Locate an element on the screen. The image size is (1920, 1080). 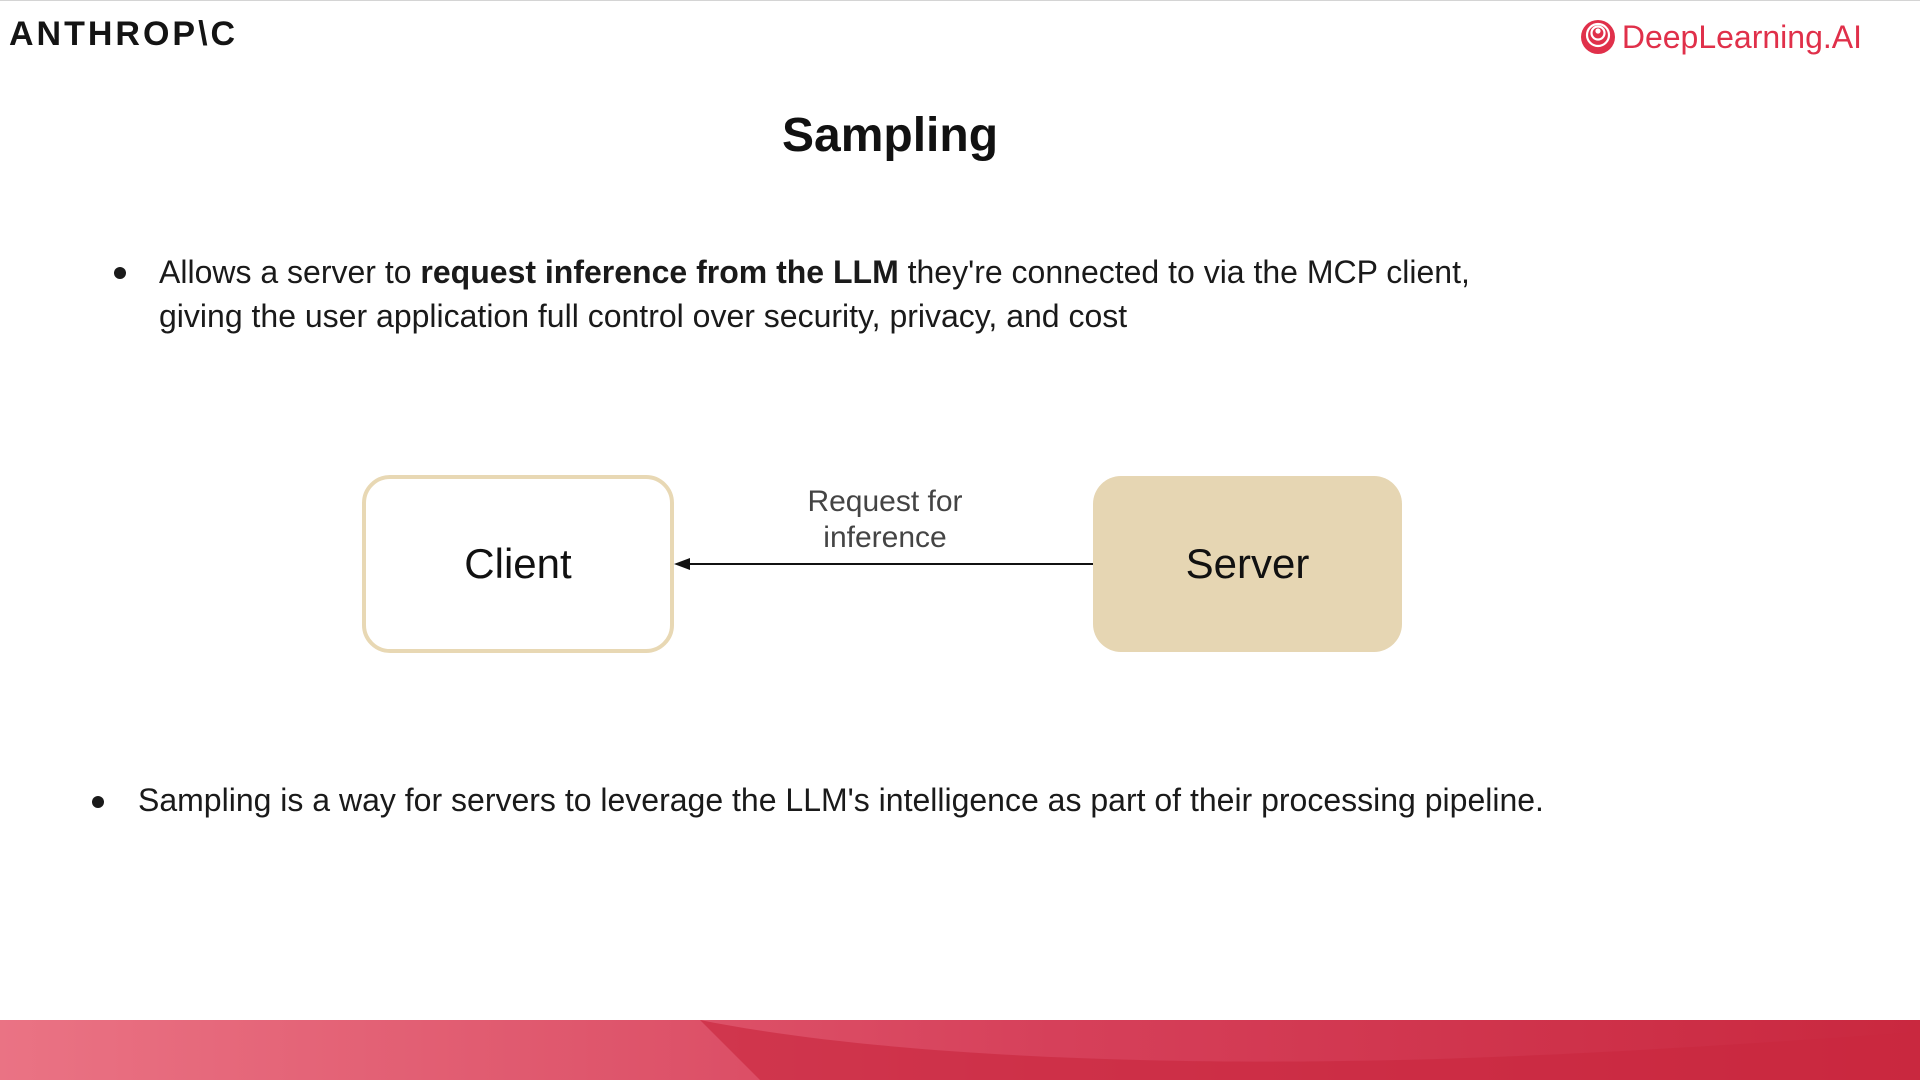
bullet-dot-icon is located at coordinates (98, 802).